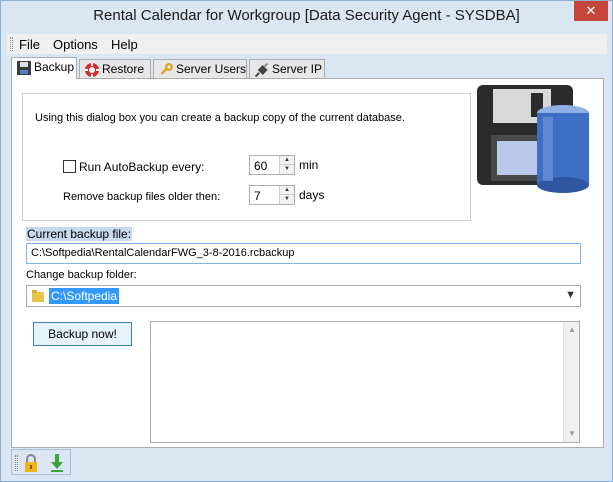 The image size is (613, 482). I want to click on menu-bar: File Options Help, so click(307, 44).